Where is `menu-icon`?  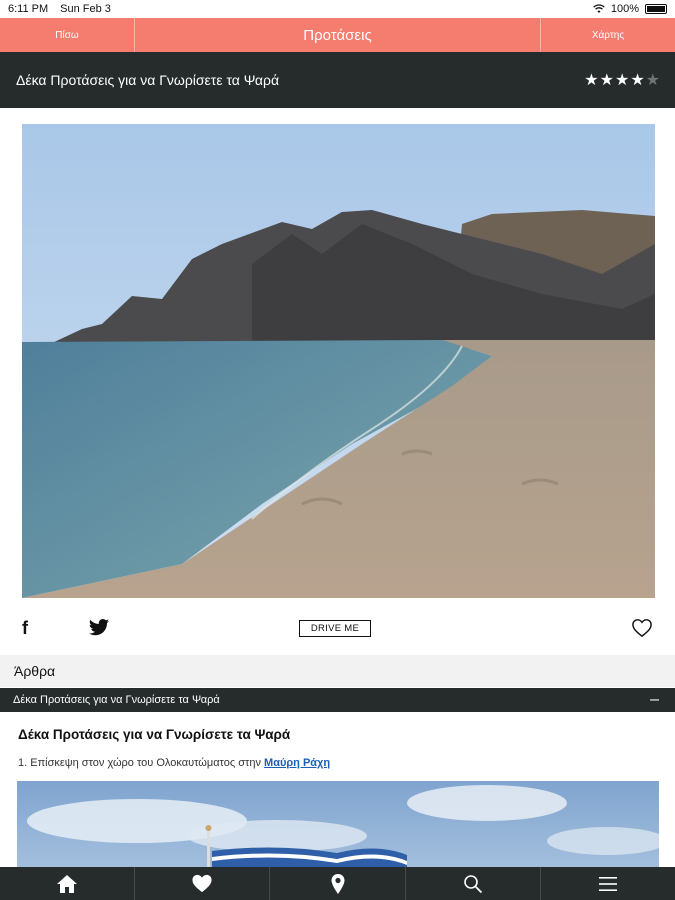
menu-icon is located at coordinates (607, 883).